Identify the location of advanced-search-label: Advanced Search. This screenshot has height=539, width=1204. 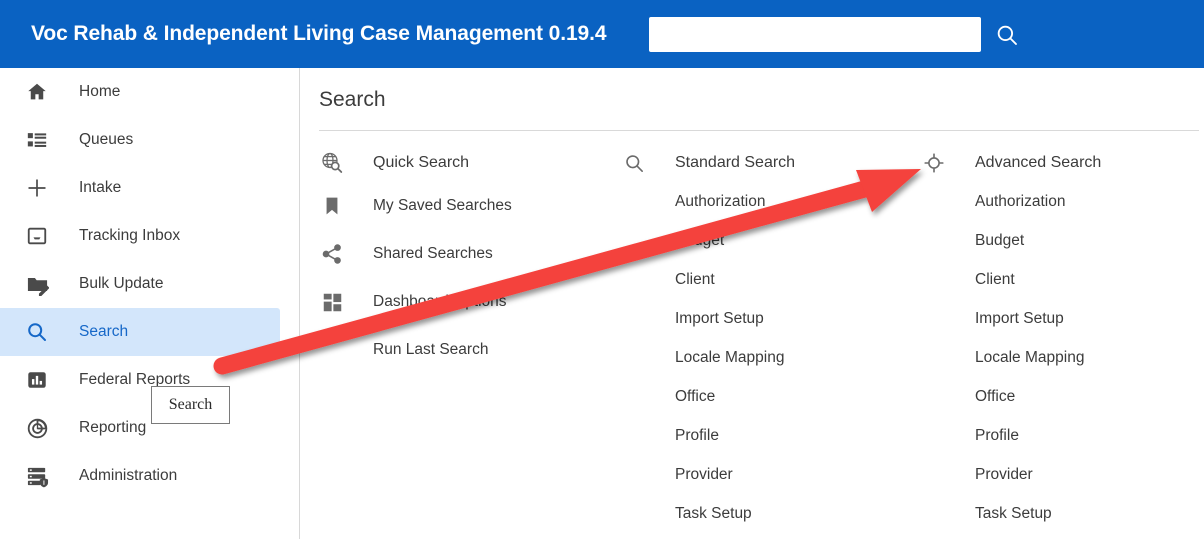
(1038, 162).